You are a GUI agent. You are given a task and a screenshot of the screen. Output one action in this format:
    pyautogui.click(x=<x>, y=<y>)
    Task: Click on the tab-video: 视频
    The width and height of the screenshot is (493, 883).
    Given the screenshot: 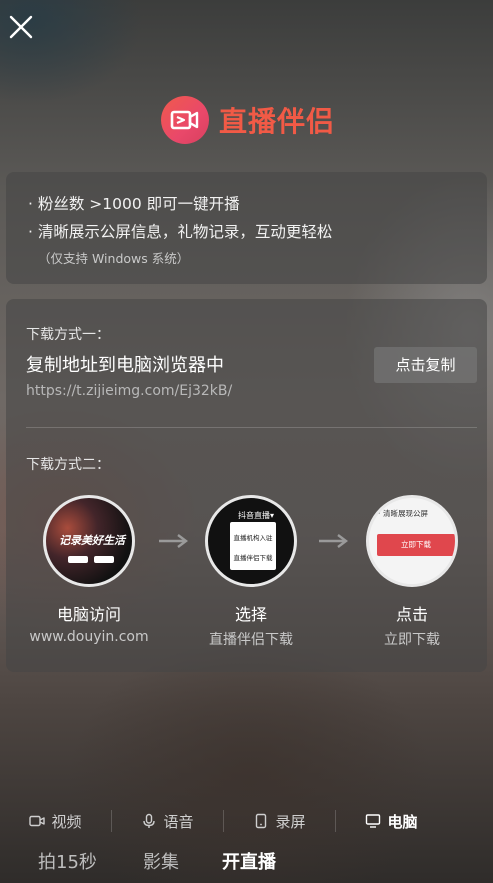 What is the action you would take?
    pyautogui.click(x=55, y=821)
    